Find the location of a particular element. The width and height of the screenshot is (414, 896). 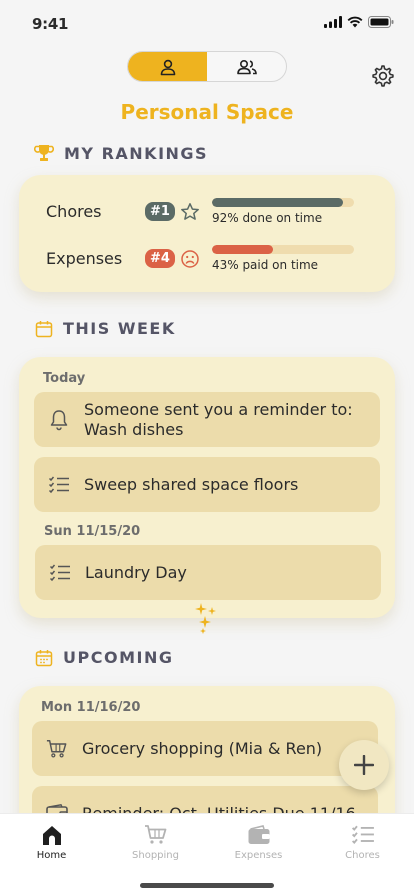

expenses-progress: 43% paid on time is located at coordinates (282, 258).